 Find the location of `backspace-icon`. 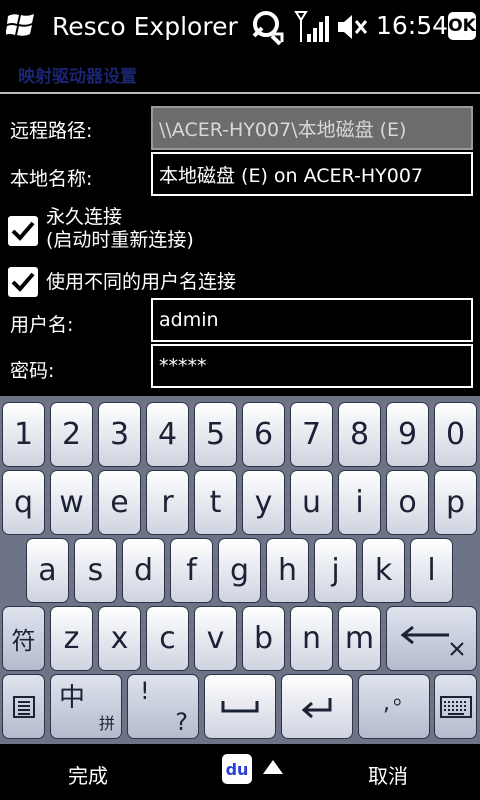

backspace-icon is located at coordinates (432, 640).